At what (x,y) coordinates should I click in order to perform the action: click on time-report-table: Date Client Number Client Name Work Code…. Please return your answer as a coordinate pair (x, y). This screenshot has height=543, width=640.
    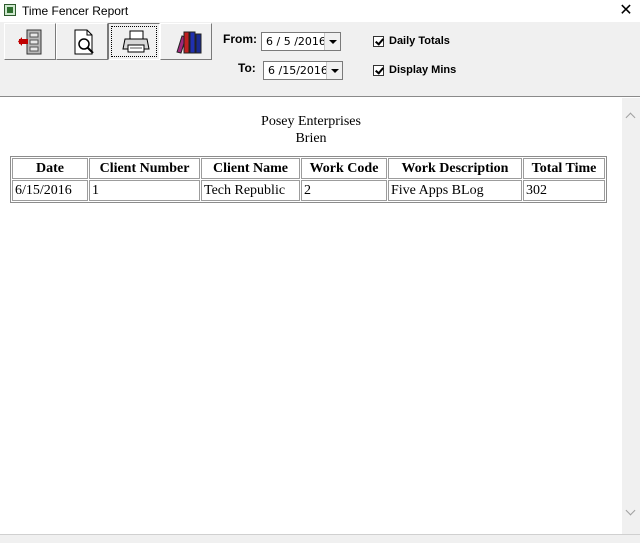
    Looking at the image, I should click on (308, 179).